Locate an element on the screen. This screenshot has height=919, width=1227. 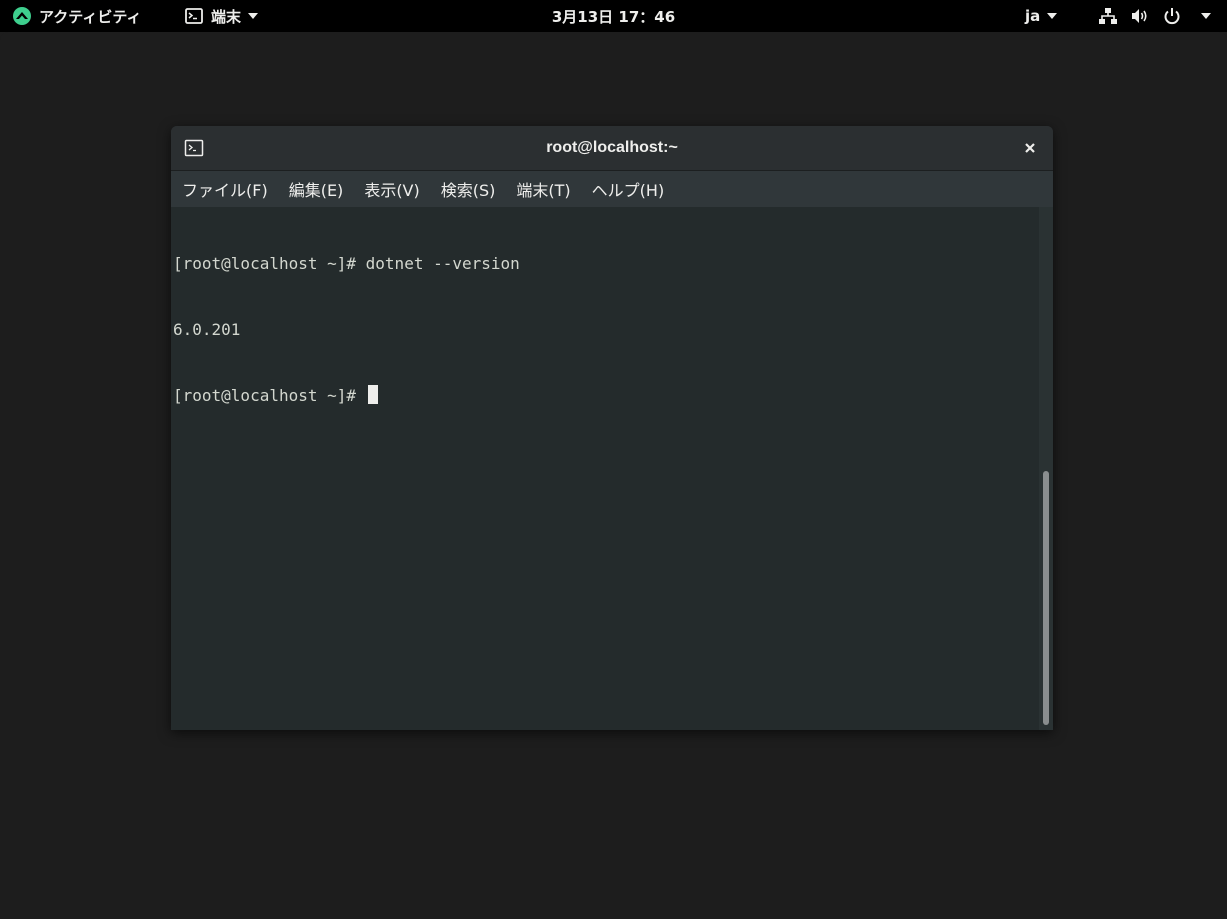
menu-edit: 編集(E) is located at coordinates (316, 189).